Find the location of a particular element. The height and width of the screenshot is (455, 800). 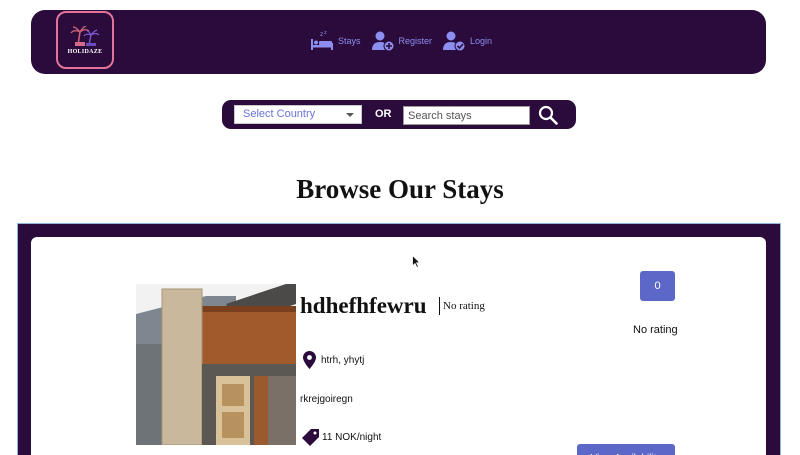

stay-photo is located at coordinates (216, 364).